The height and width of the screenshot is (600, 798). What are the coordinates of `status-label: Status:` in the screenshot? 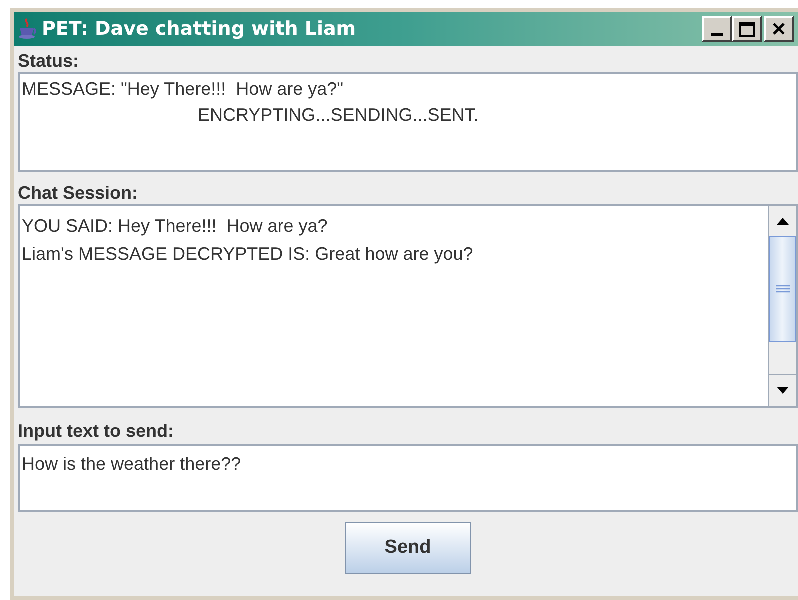 It's located at (49, 61).